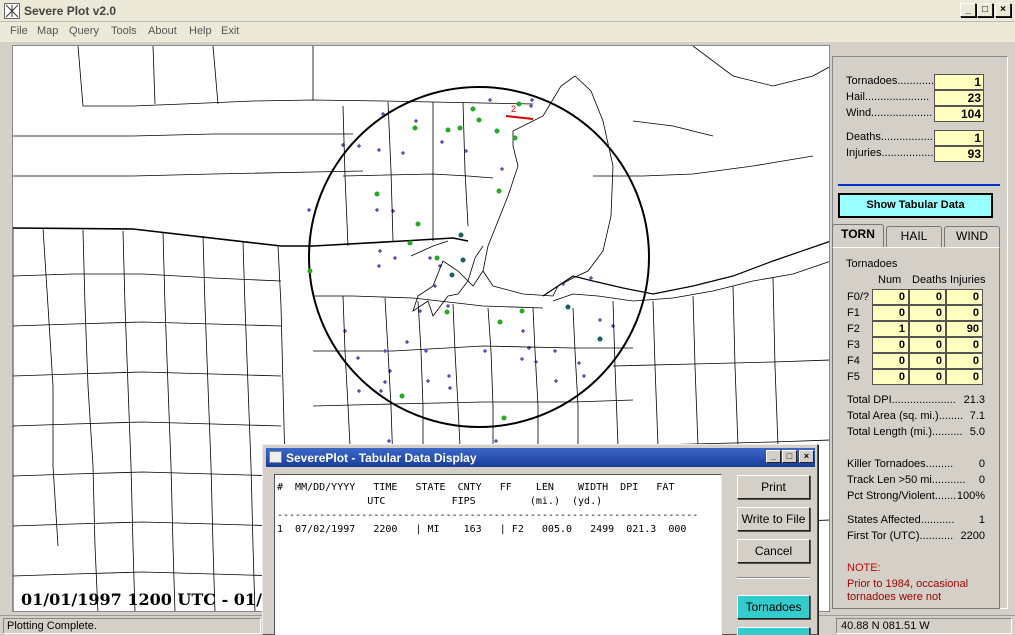 This screenshot has width=1015, height=635. I want to click on title-bar: Severe Plot v2.0 _ □ ×, so click(507, 11).